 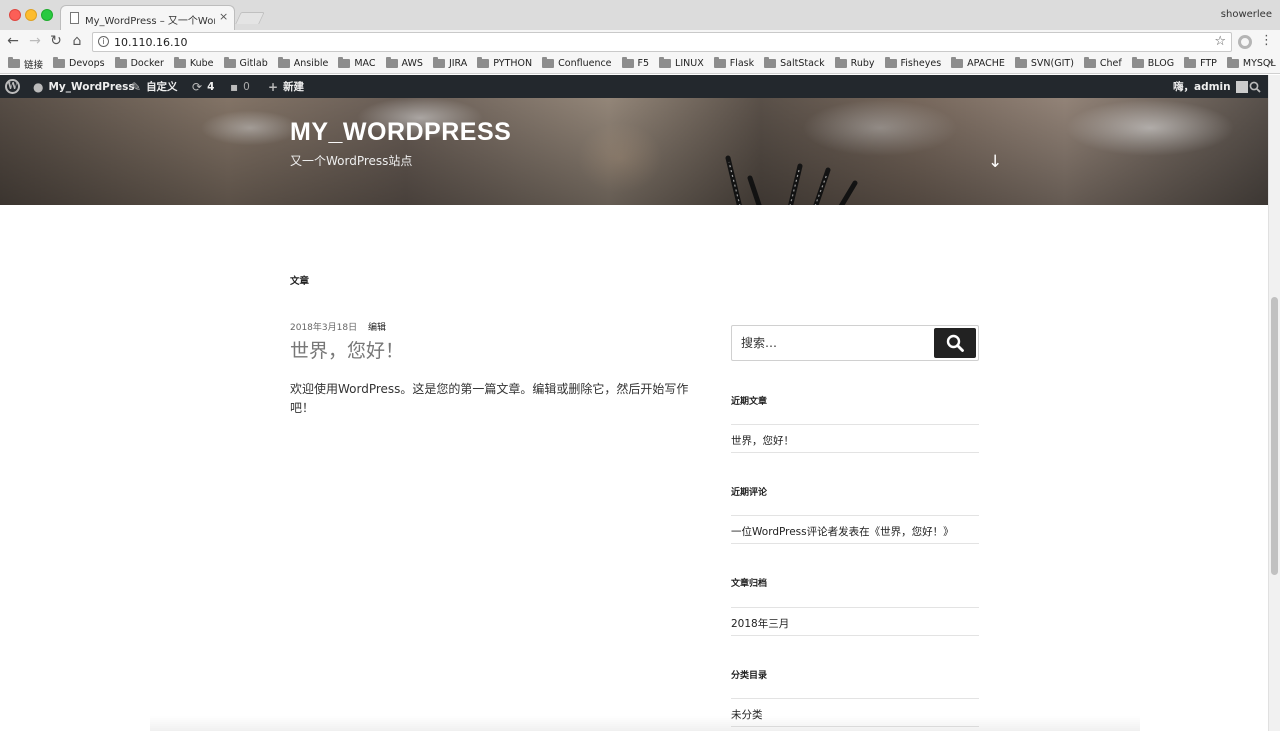 I want to click on new-content-menu: + 新建, so click(x=286, y=86).